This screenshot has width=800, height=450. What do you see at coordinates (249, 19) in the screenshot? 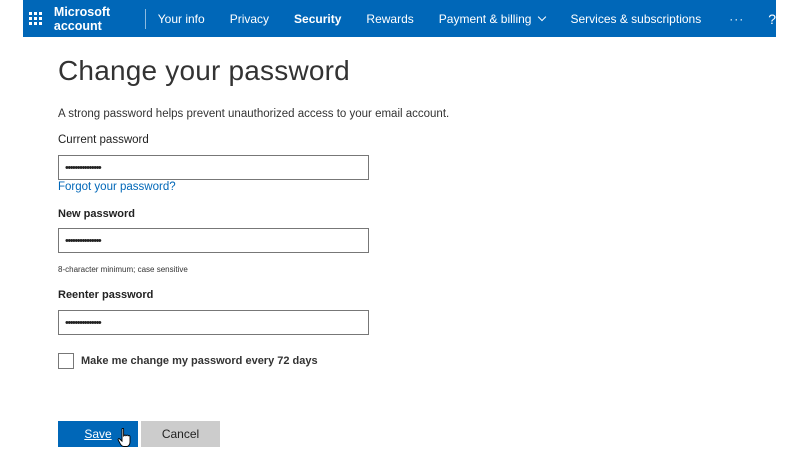
I see `nav-privacy: Privacy` at bounding box center [249, 19].